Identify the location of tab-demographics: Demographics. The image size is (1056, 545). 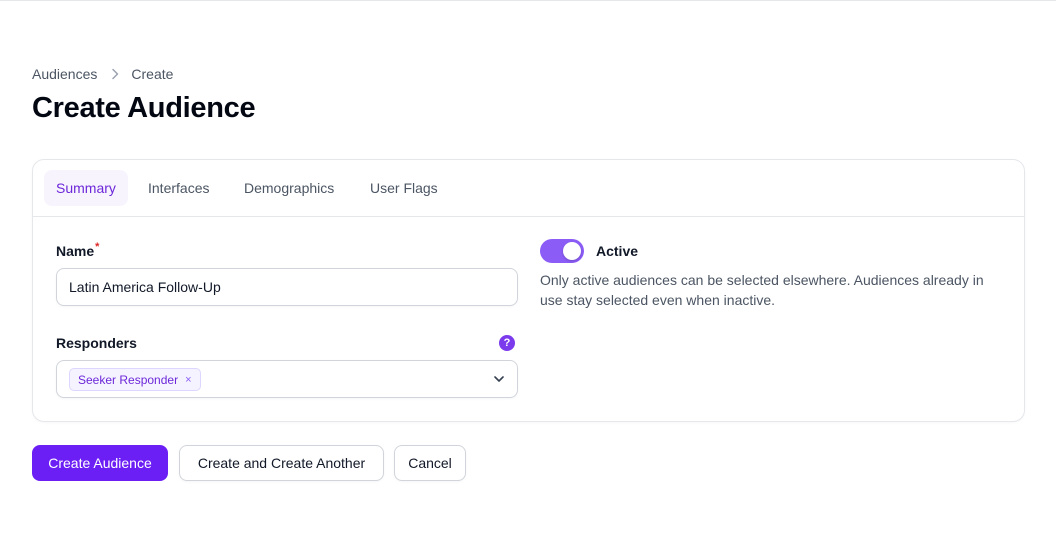
(289, 188).